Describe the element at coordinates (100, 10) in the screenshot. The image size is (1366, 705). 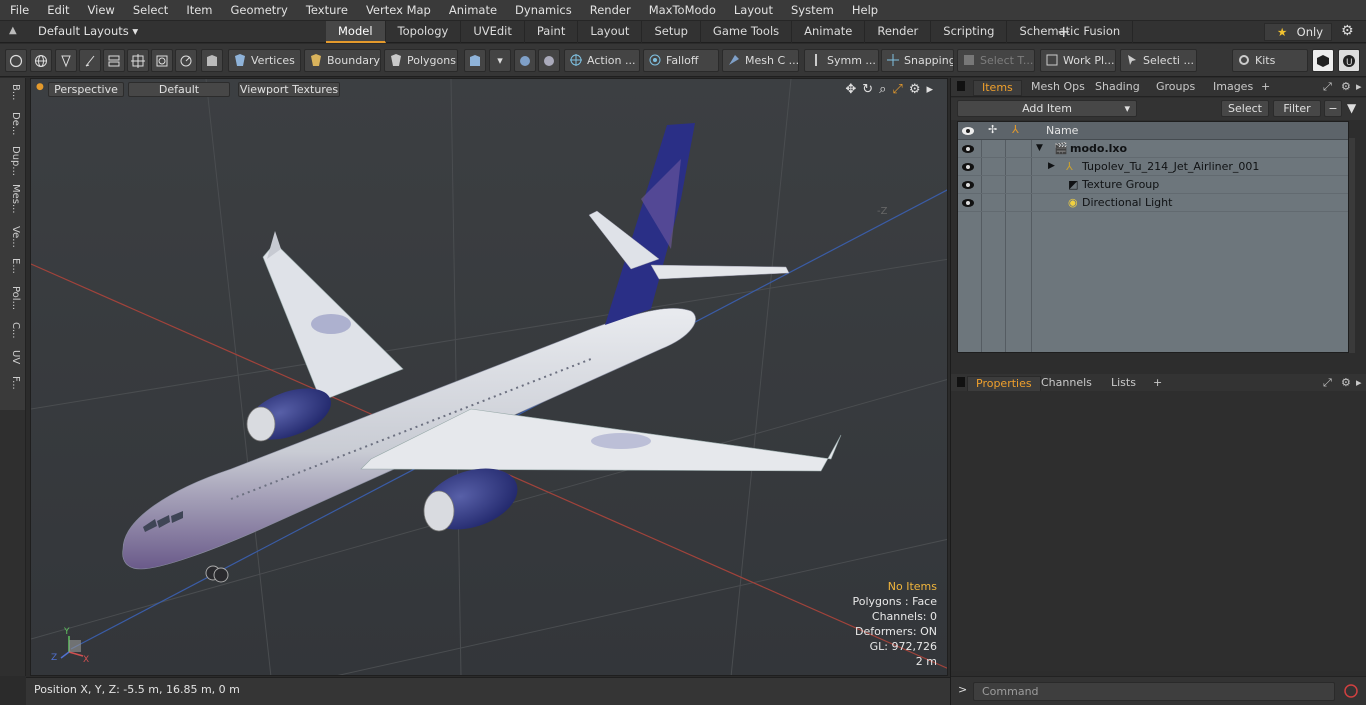
I see `menu-view: View` at that location.